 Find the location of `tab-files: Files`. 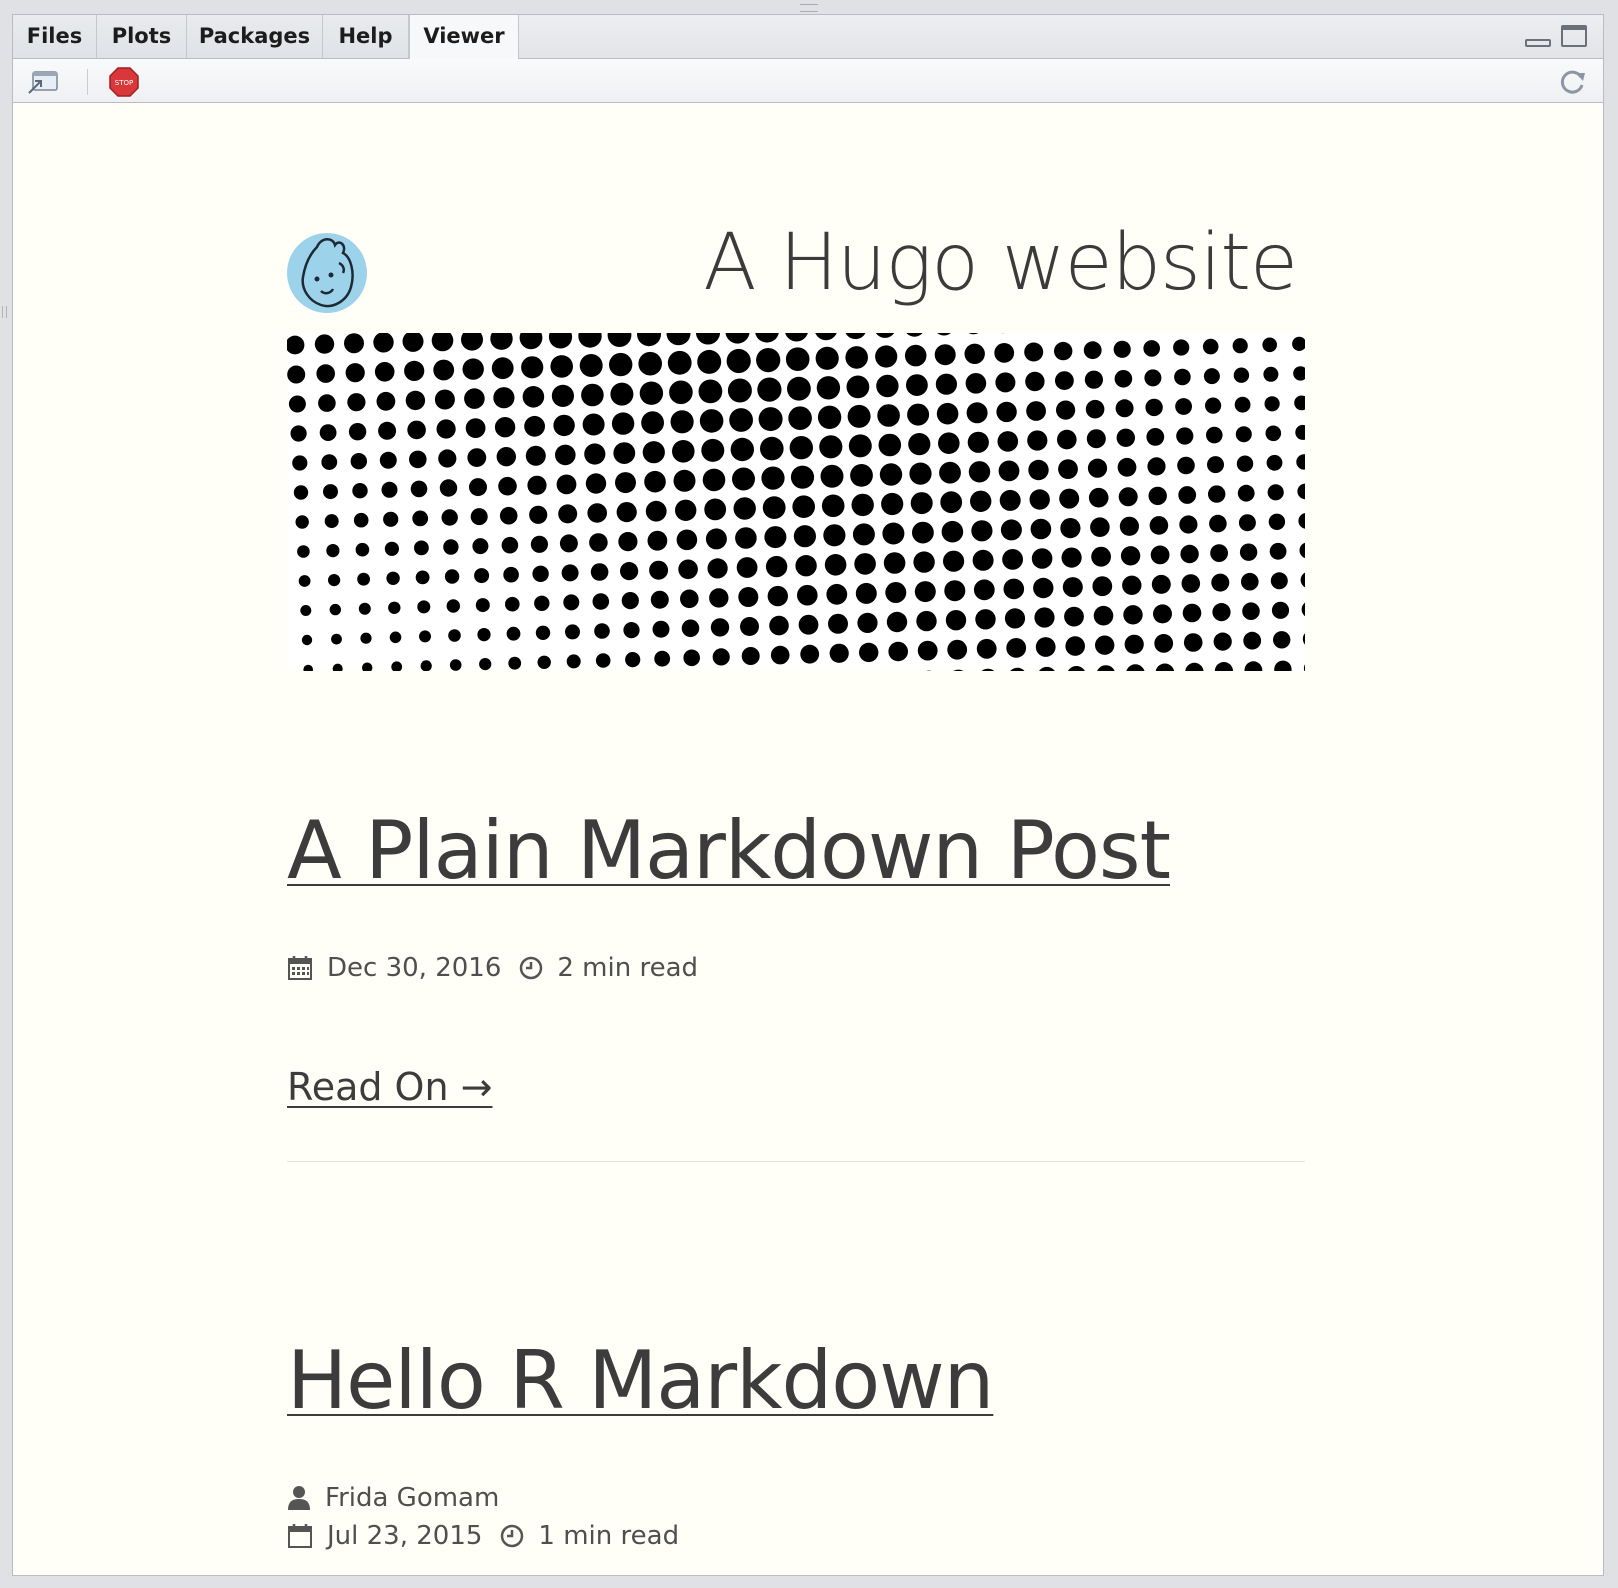

tab-files: Files is located at coordinates (55, 36).